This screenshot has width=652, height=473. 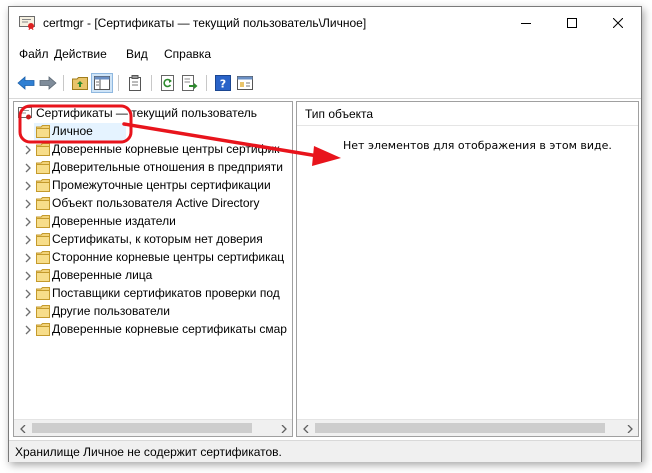 What do you see at coordinates (190, 83) in the screenshot?
I see `export-list-button` at bounding box center [190, 83].